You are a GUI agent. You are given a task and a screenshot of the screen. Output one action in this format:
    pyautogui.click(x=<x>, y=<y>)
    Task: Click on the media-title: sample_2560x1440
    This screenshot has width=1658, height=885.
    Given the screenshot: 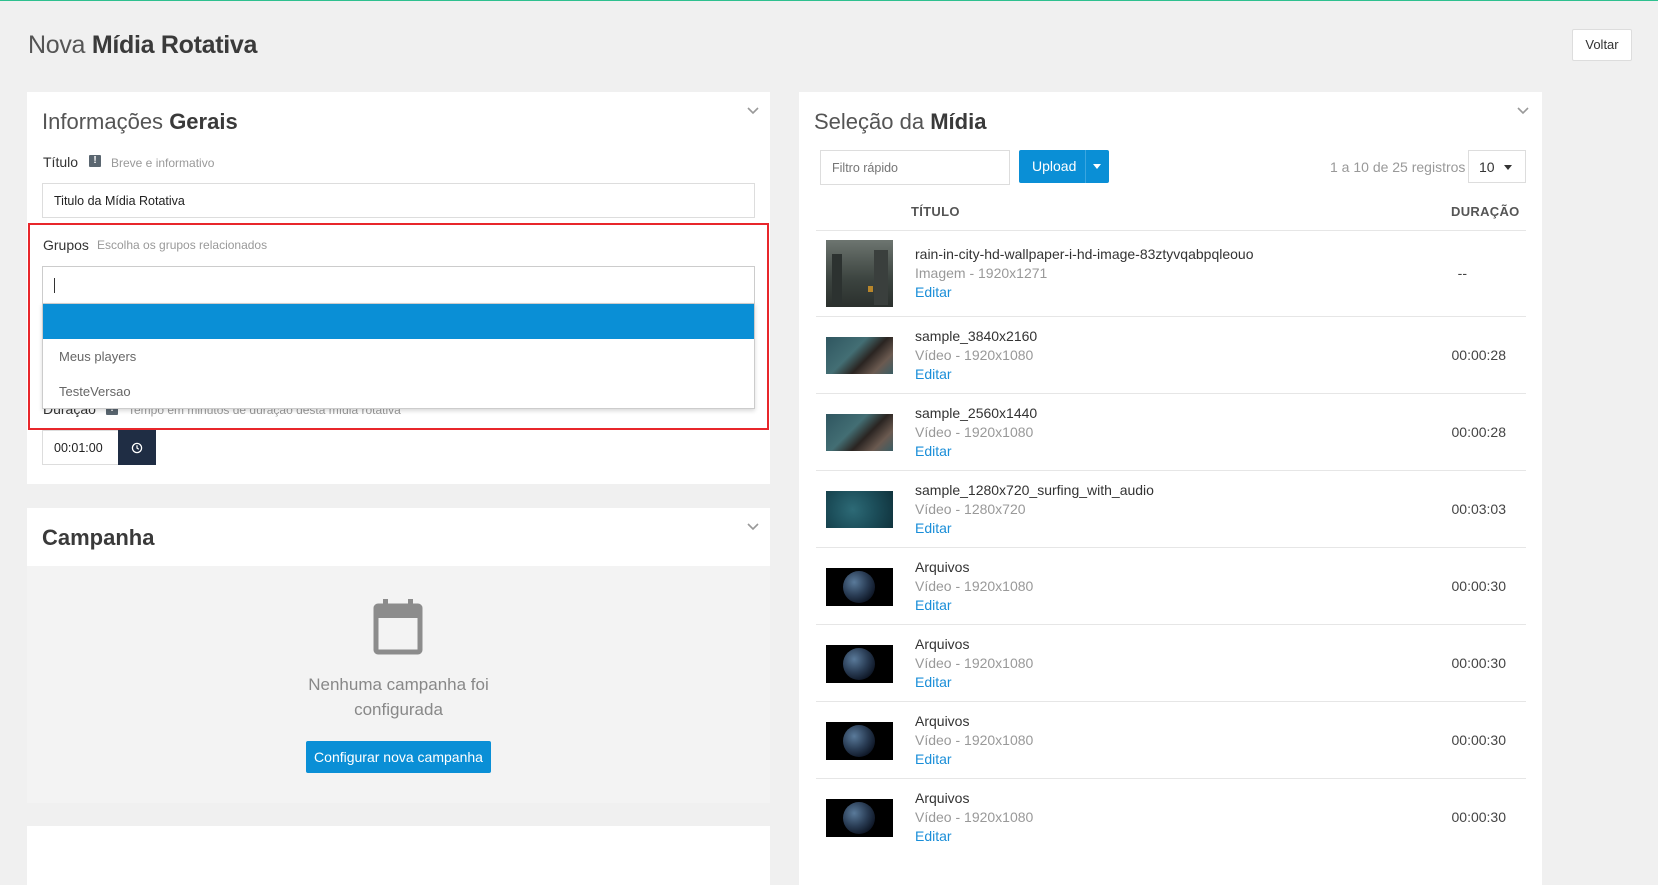 What is the action you would take?
    pyautogui.click(x=976, y=413)
    